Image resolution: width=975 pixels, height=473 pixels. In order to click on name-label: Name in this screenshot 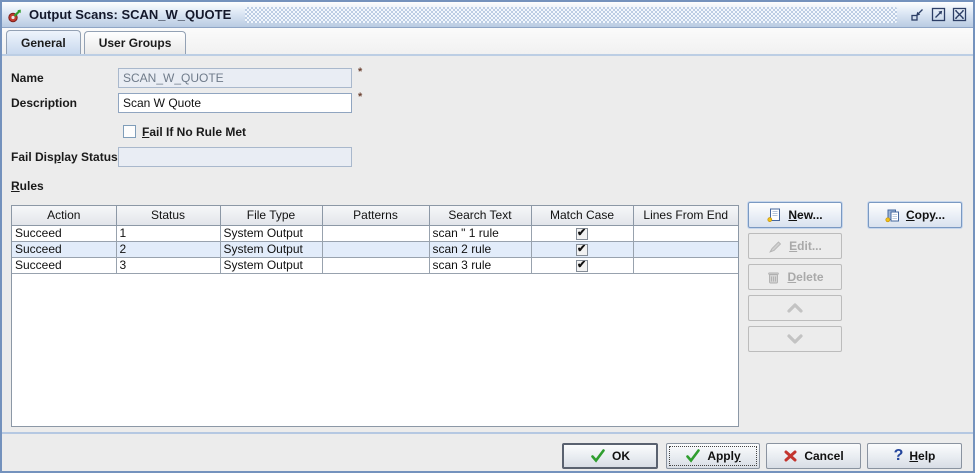, I will do `click(27, 78)`.